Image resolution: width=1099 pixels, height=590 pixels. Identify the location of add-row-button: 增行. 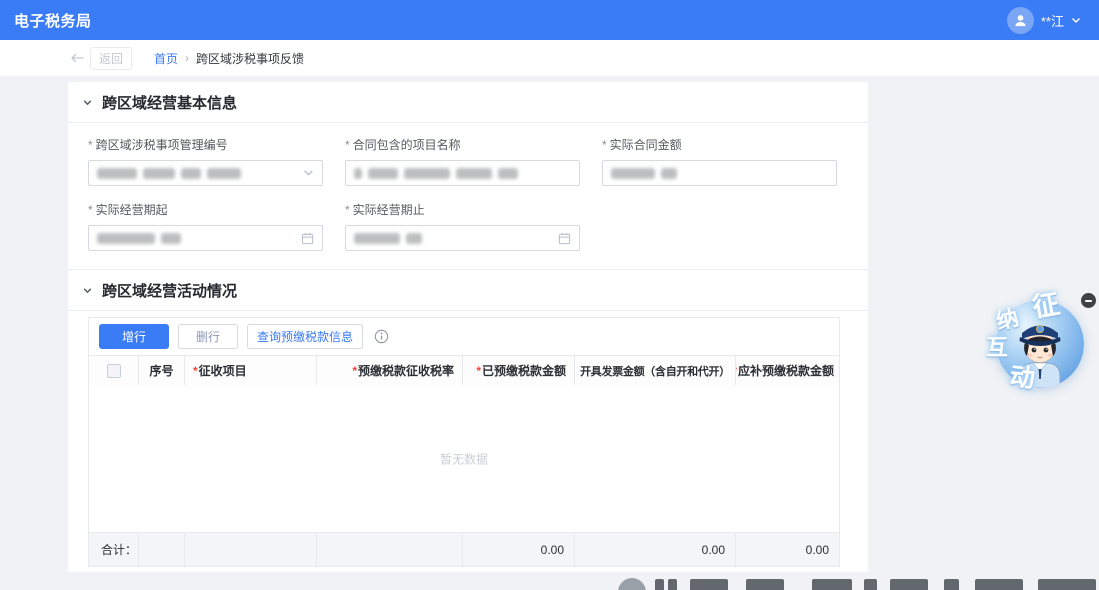
(134, 336).